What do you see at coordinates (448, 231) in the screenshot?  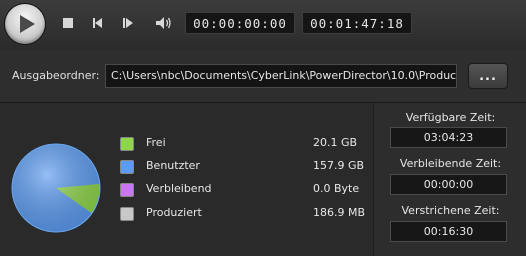 I see `elapsed-time-value: 00:16:30` at bounding box center [448, 231].